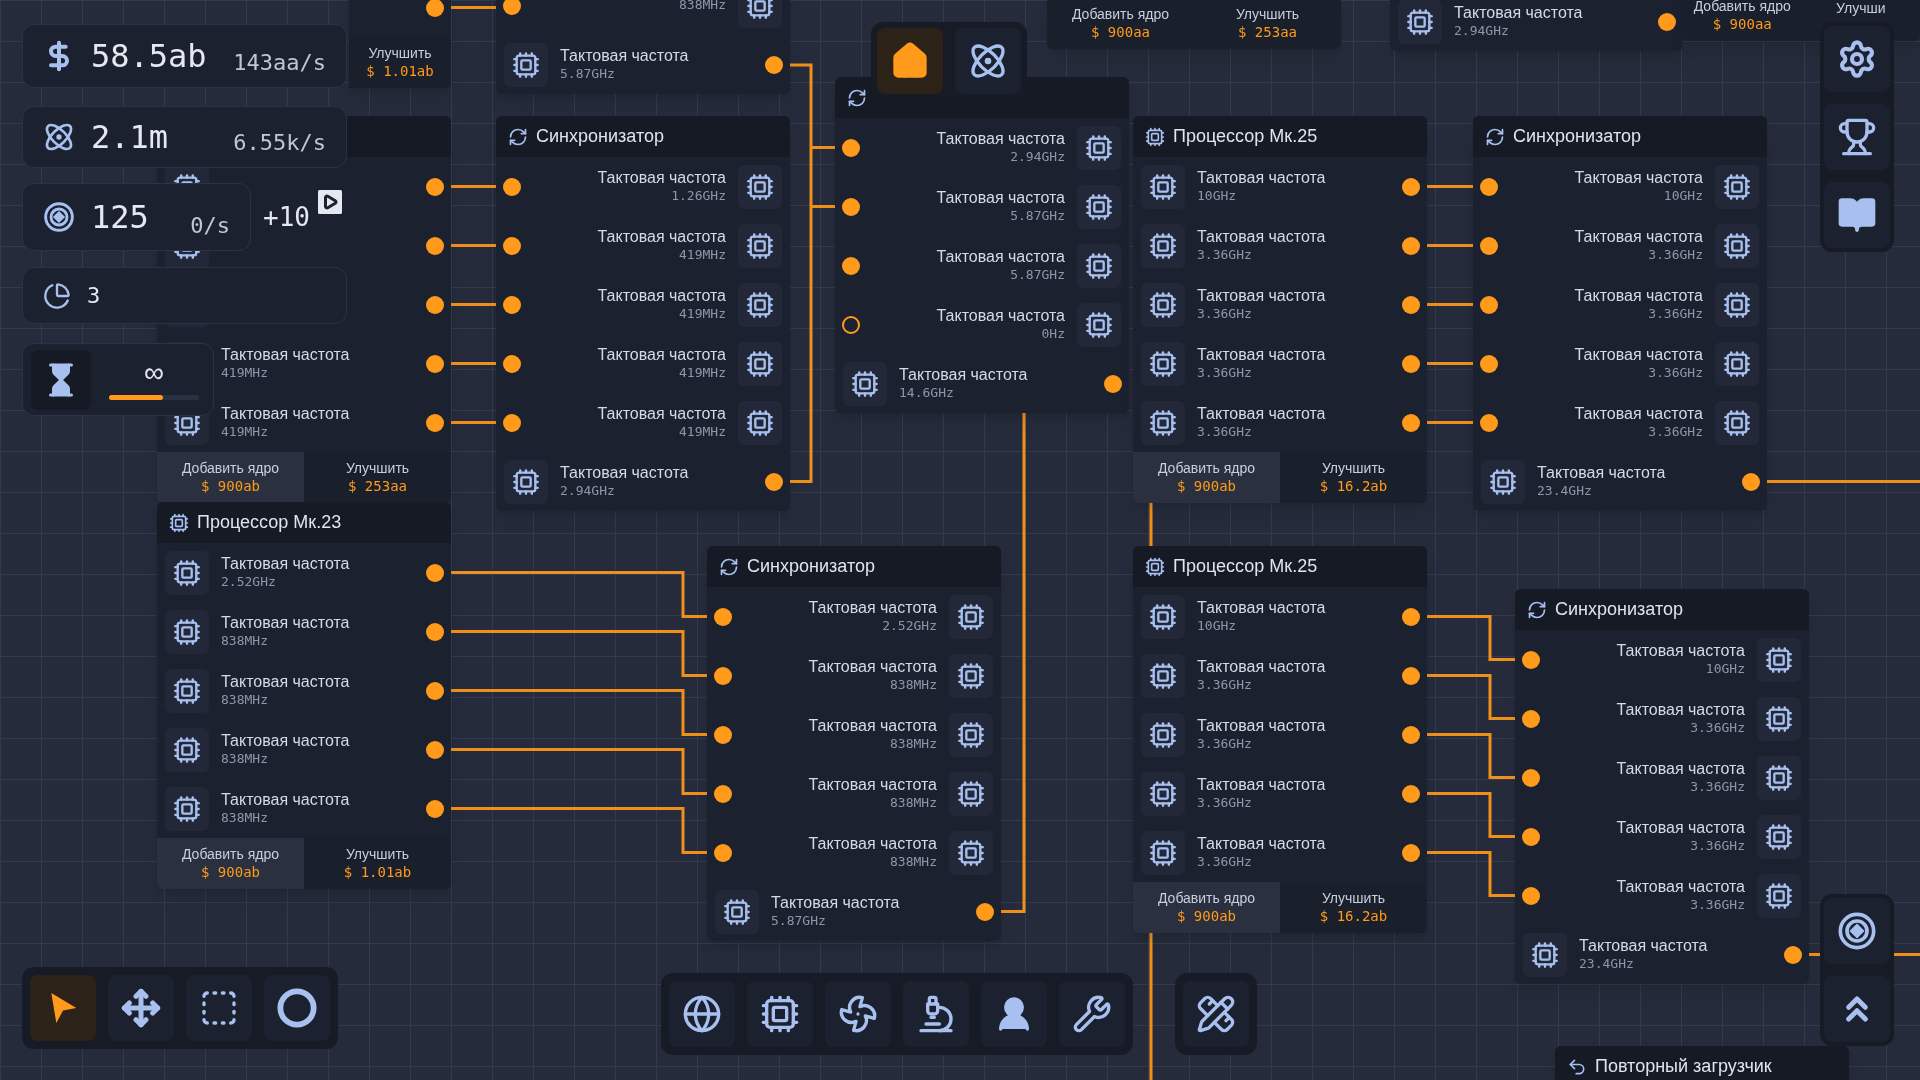 This screenshot has height=1080, width=1920. Describe the element at coordinates (698, 196) in the screenshot. I see `port-value: 1.26GHz` at that location.